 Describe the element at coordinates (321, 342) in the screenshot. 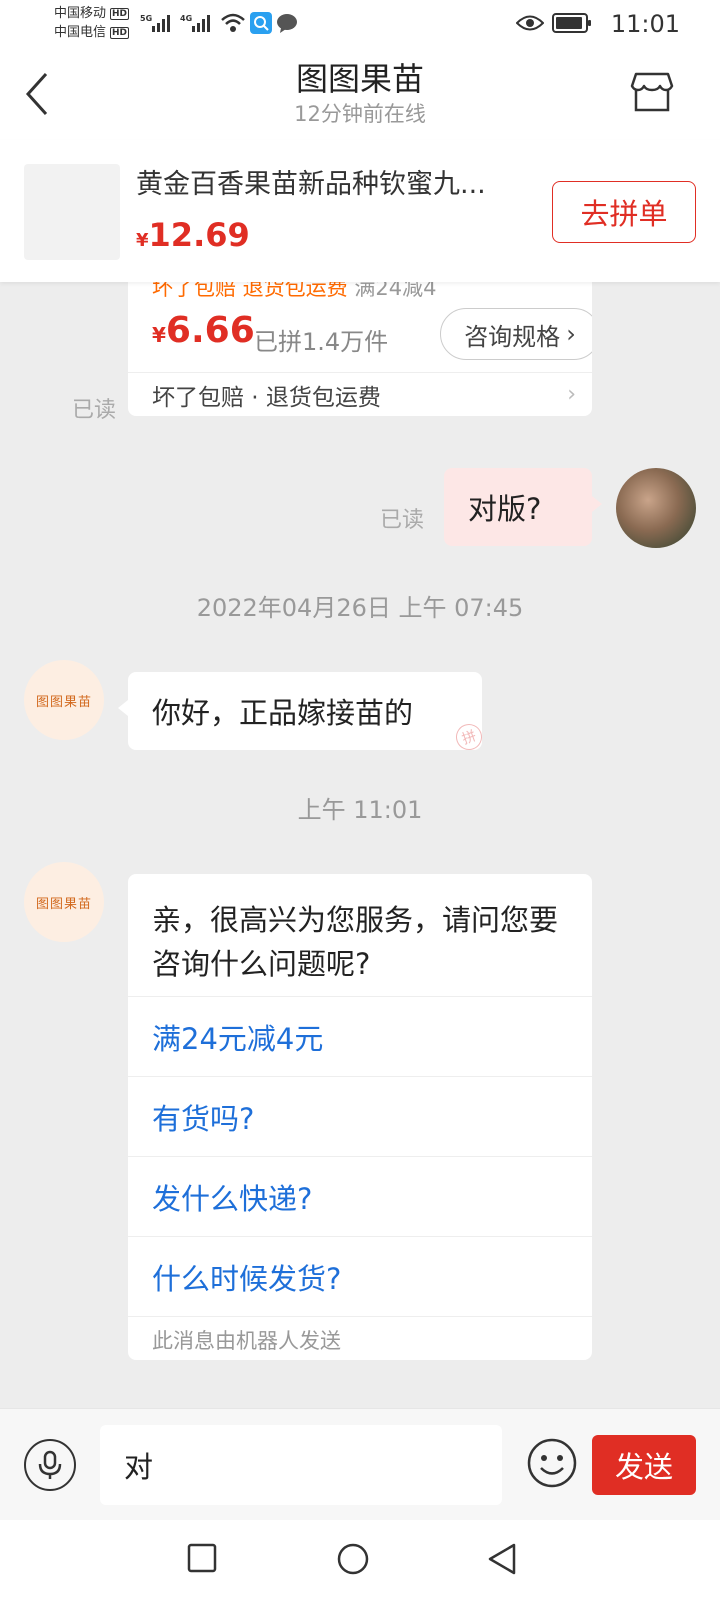

I see `card-sold-count: 已拼1.4万件` at that location.